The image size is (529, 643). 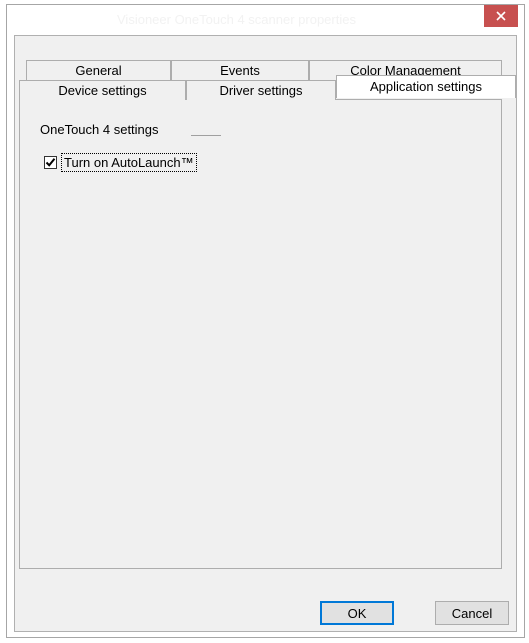 I want to click on autolaunch-checkbox-label: Turn on AutoLaunch™, so click(x=129, y=162).